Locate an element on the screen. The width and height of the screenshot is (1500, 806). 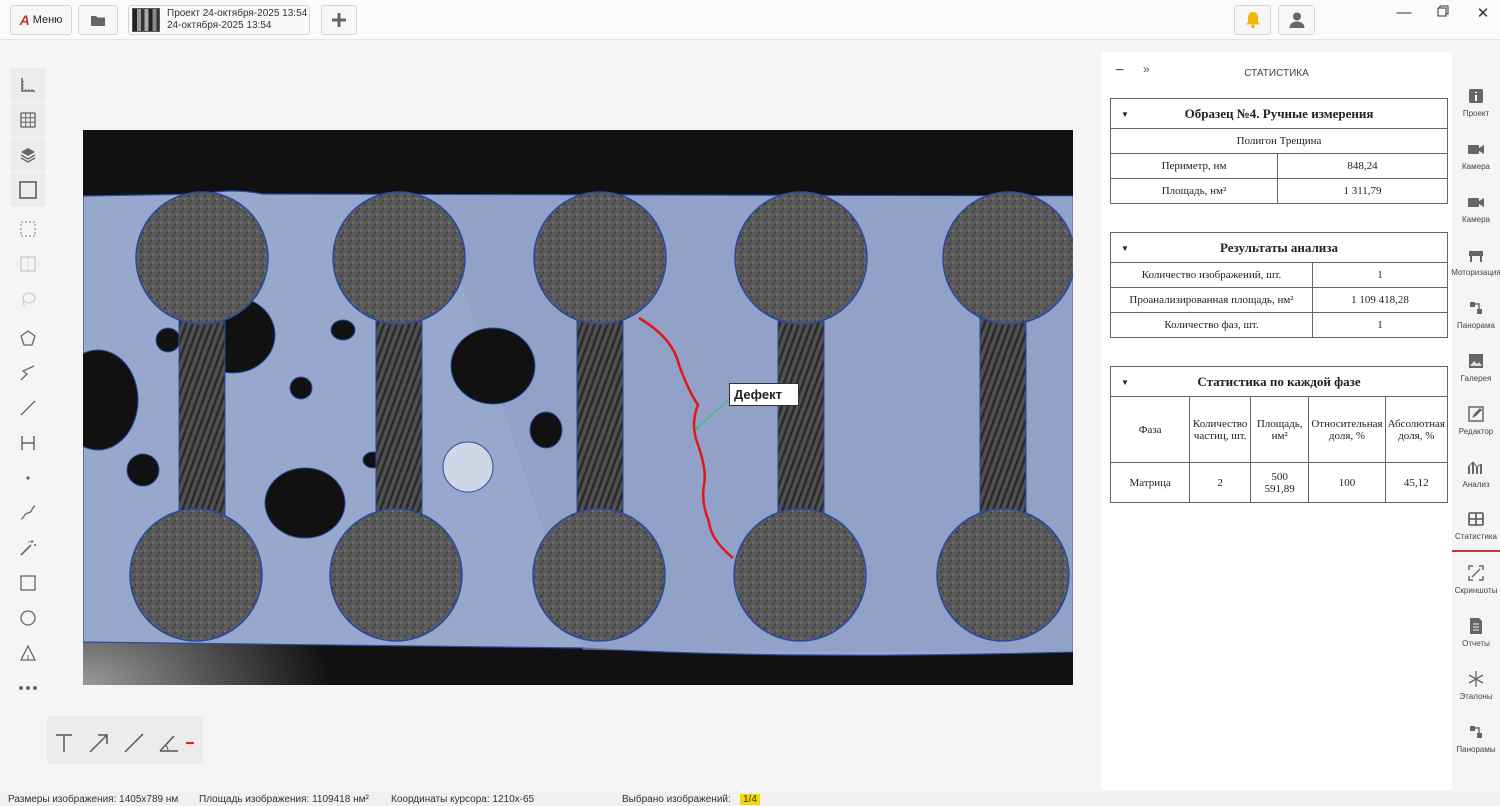
table-row: Площадь, нм² 1 311,79 is located at coordinates (1279, 191).